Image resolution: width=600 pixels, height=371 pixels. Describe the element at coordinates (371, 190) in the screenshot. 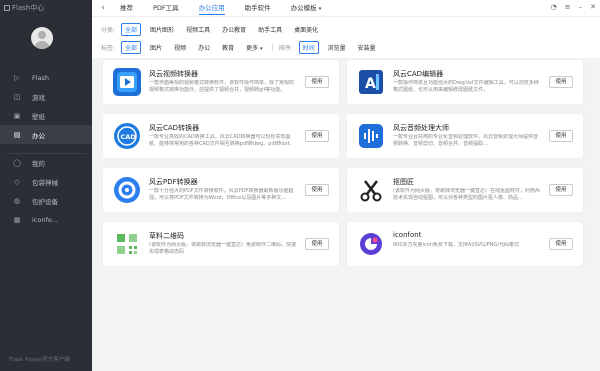

I see `cutout-icon` at that location.